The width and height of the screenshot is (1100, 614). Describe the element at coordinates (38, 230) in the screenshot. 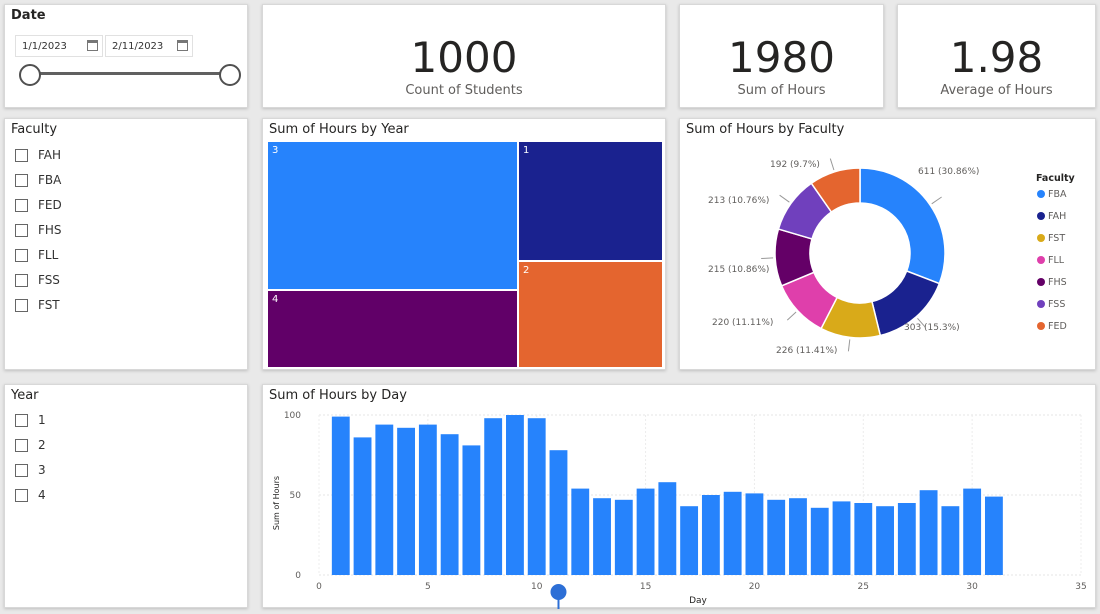

I see `faculty-option-fhs: FHS` at that location.